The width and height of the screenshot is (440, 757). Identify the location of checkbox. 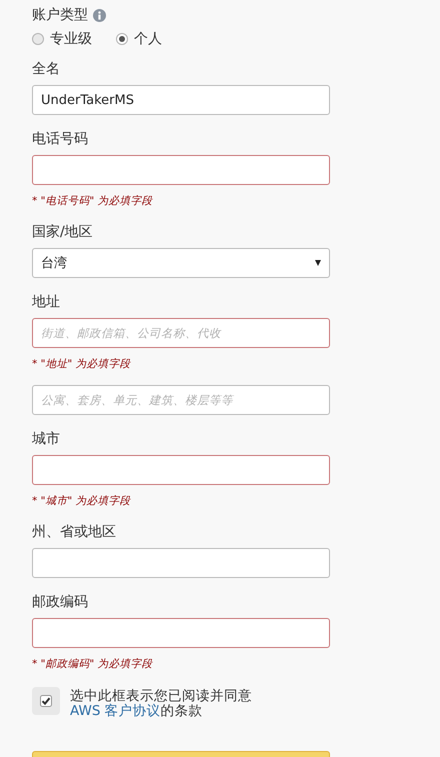
(46, 701).